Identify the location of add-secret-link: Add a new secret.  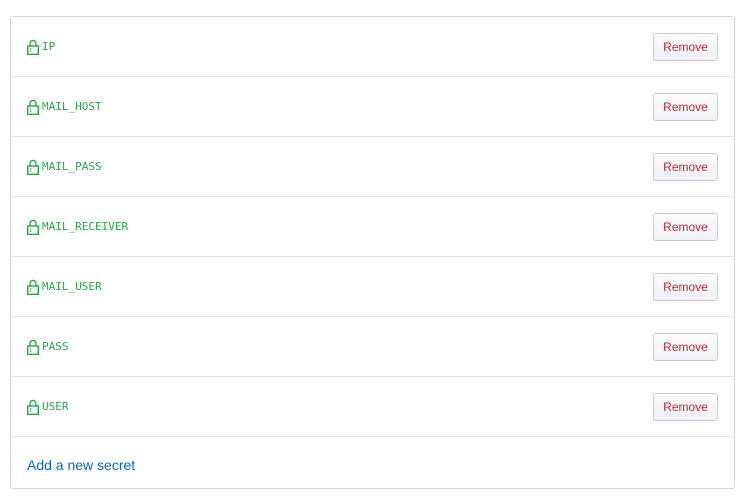
(81, 465).